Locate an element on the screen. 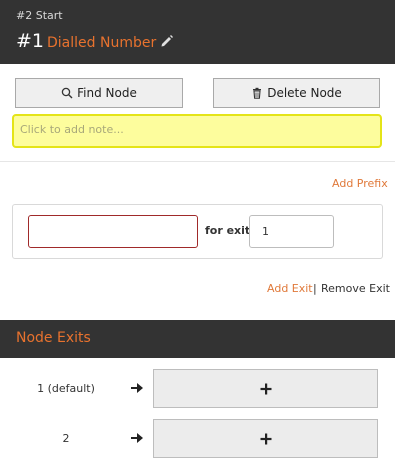  delete-node-button: Delete Node is located at coordinates (296, 93).